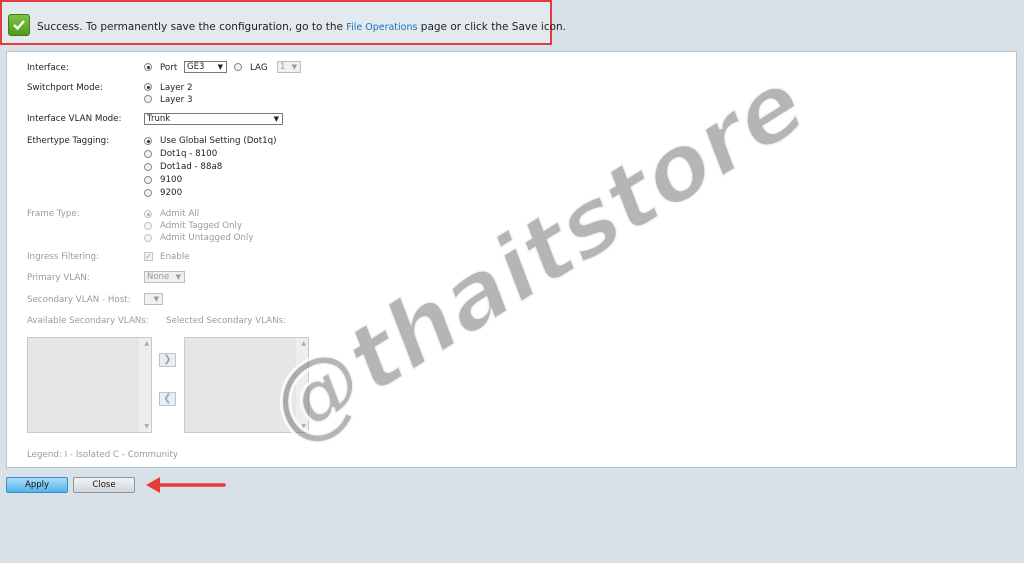  I want to click on lag-label: LAG, so click(259, 68).